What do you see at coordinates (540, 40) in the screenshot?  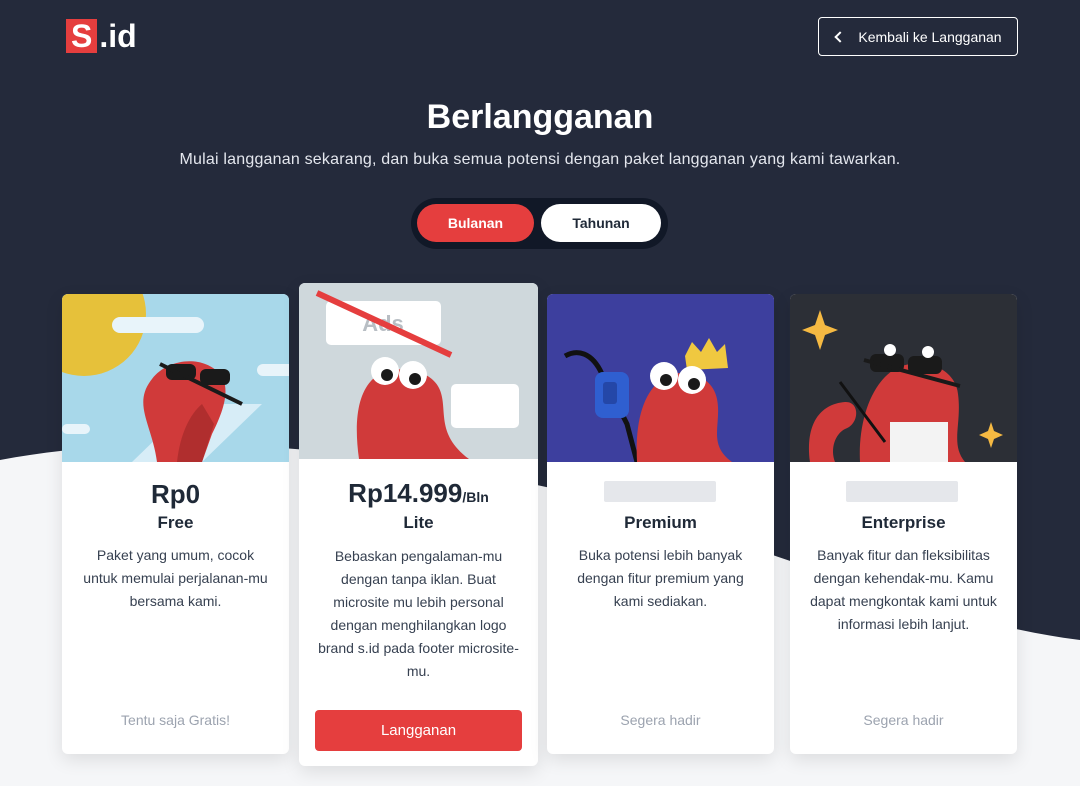 I see `top-bar: S .id Kembali ke Langganan` at bounding box center [540, 40].